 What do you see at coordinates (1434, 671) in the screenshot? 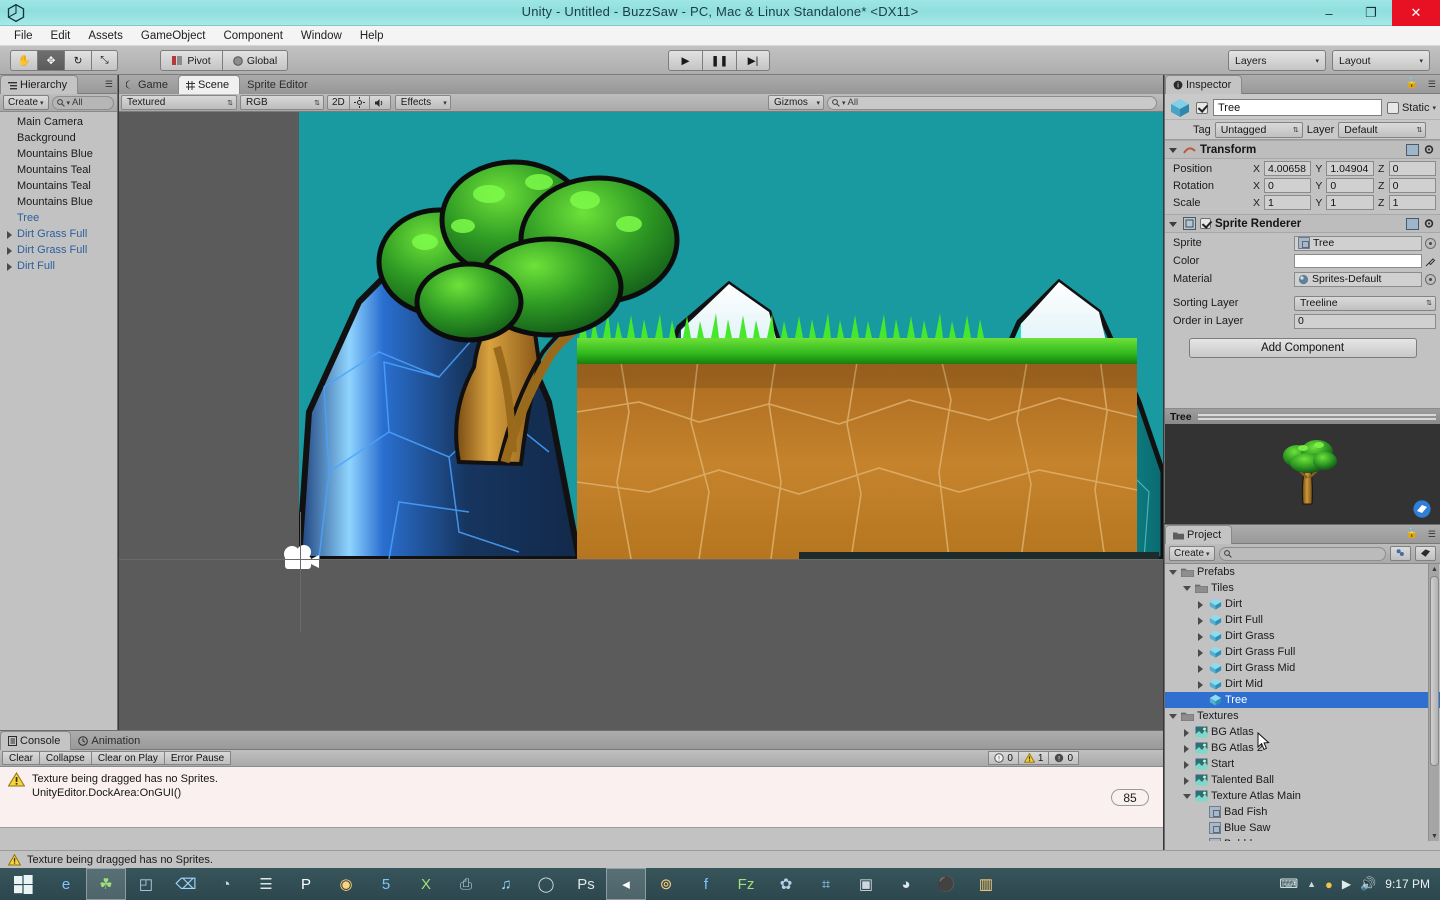
I see `project-scroll-thumb` at bounding box center [1434, 671].